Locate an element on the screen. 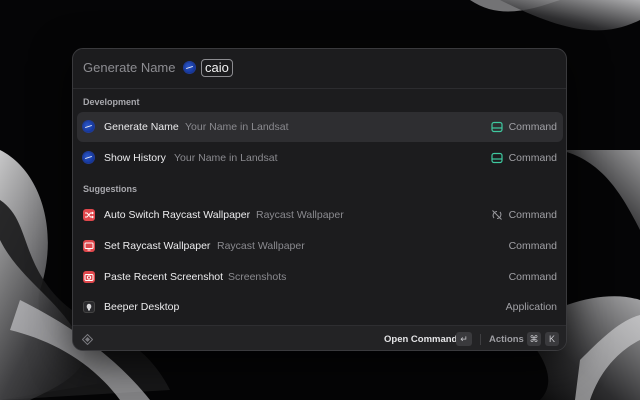  raycast-logo-icon is located at coordinates (87, 339).